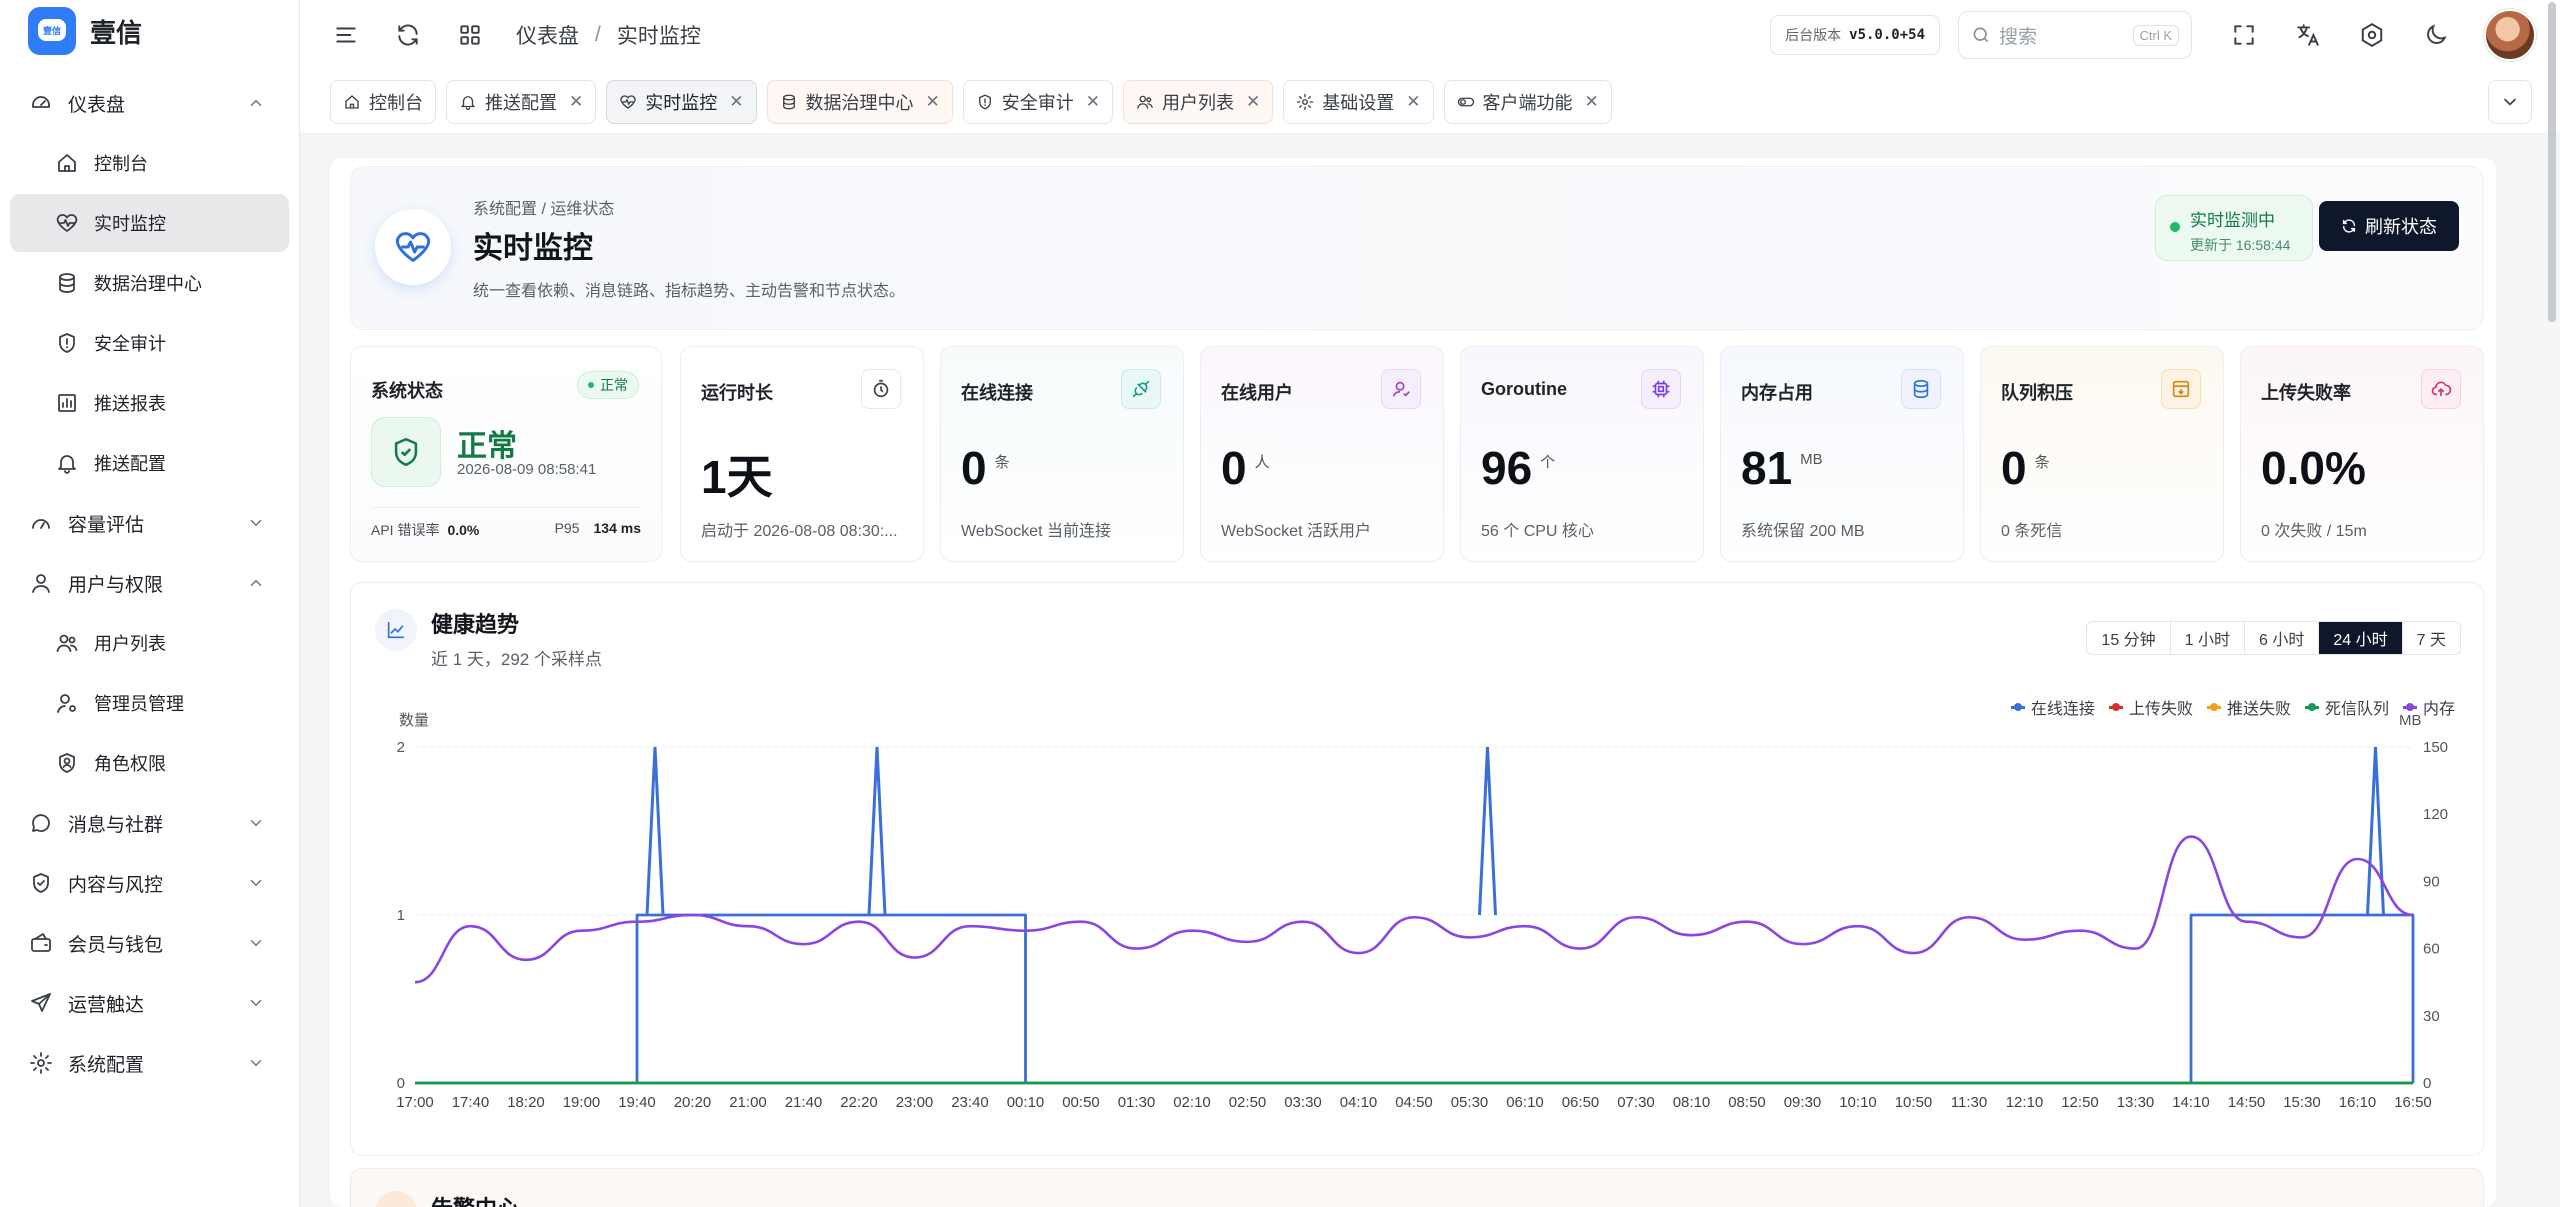 The image size is (2560, 1207). Describe the element at coordinates (681, 101) in the screenshot. I see `tab-2: 实时监控 ✕` at that location.